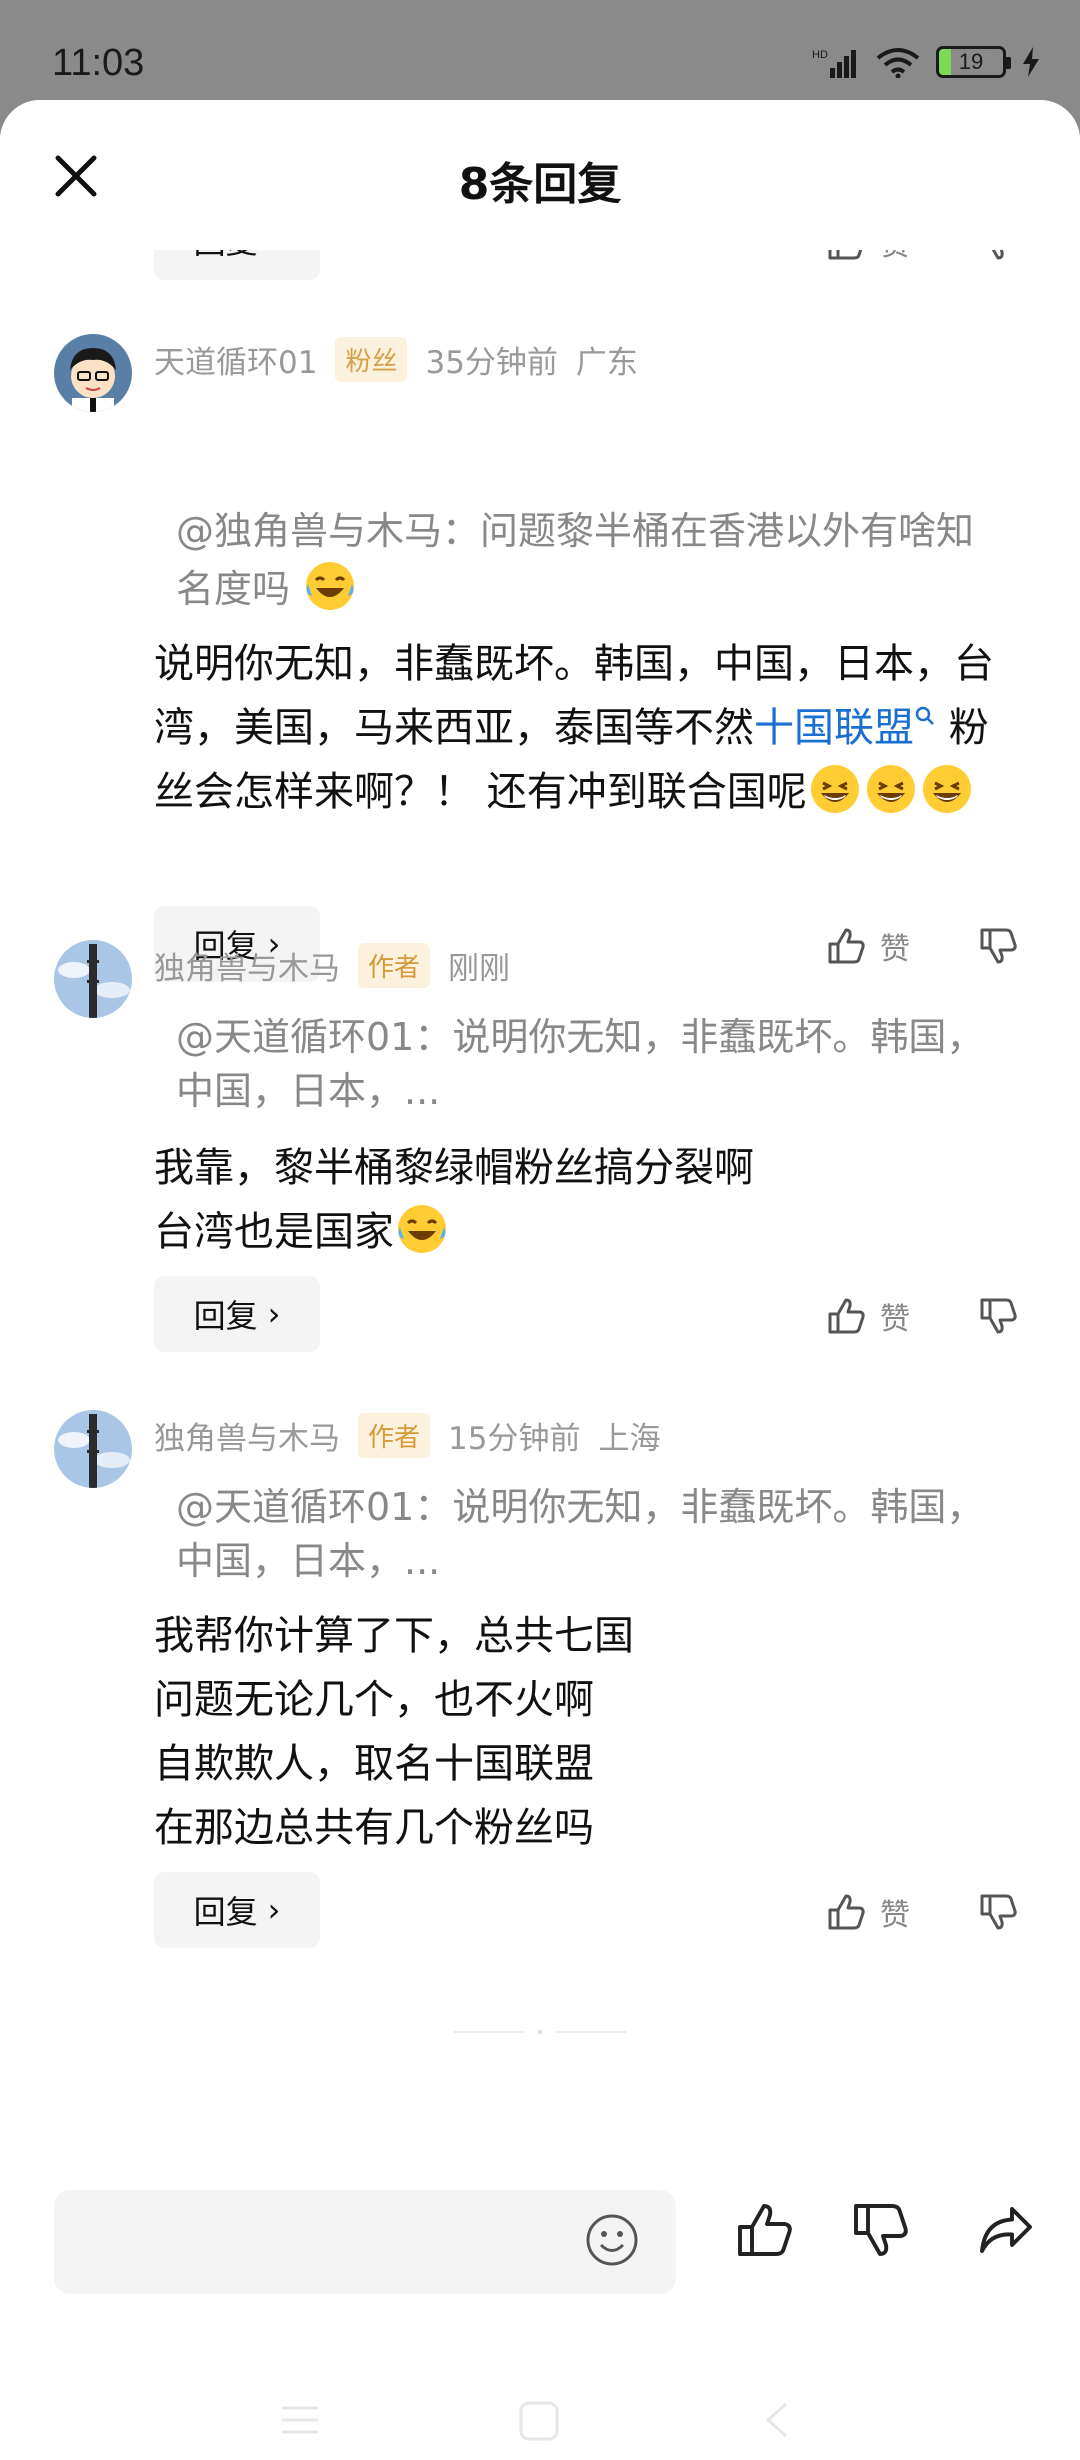  Describe the element at coordinates (235, 359) in the screenshot. I see `username: 天道循环01` at that location.